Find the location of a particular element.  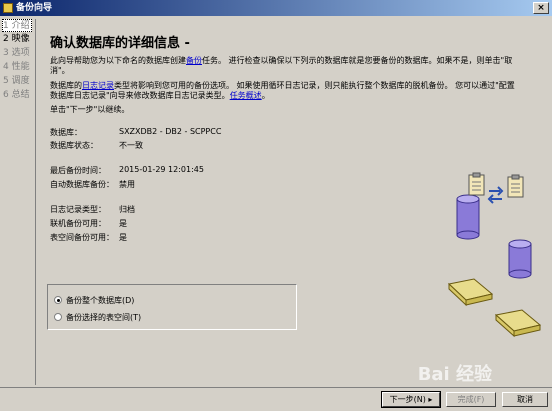

title-bar: 备份向导 × is located at coordinates (276, 8).